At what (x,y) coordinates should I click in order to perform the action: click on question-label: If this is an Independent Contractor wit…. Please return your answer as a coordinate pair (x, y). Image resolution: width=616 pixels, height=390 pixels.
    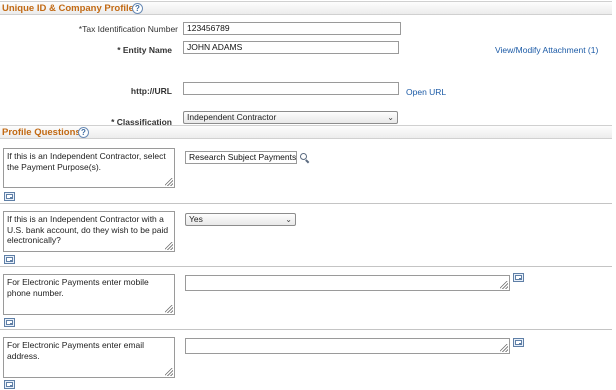
    Looking at the image, I should click on (88, 229).